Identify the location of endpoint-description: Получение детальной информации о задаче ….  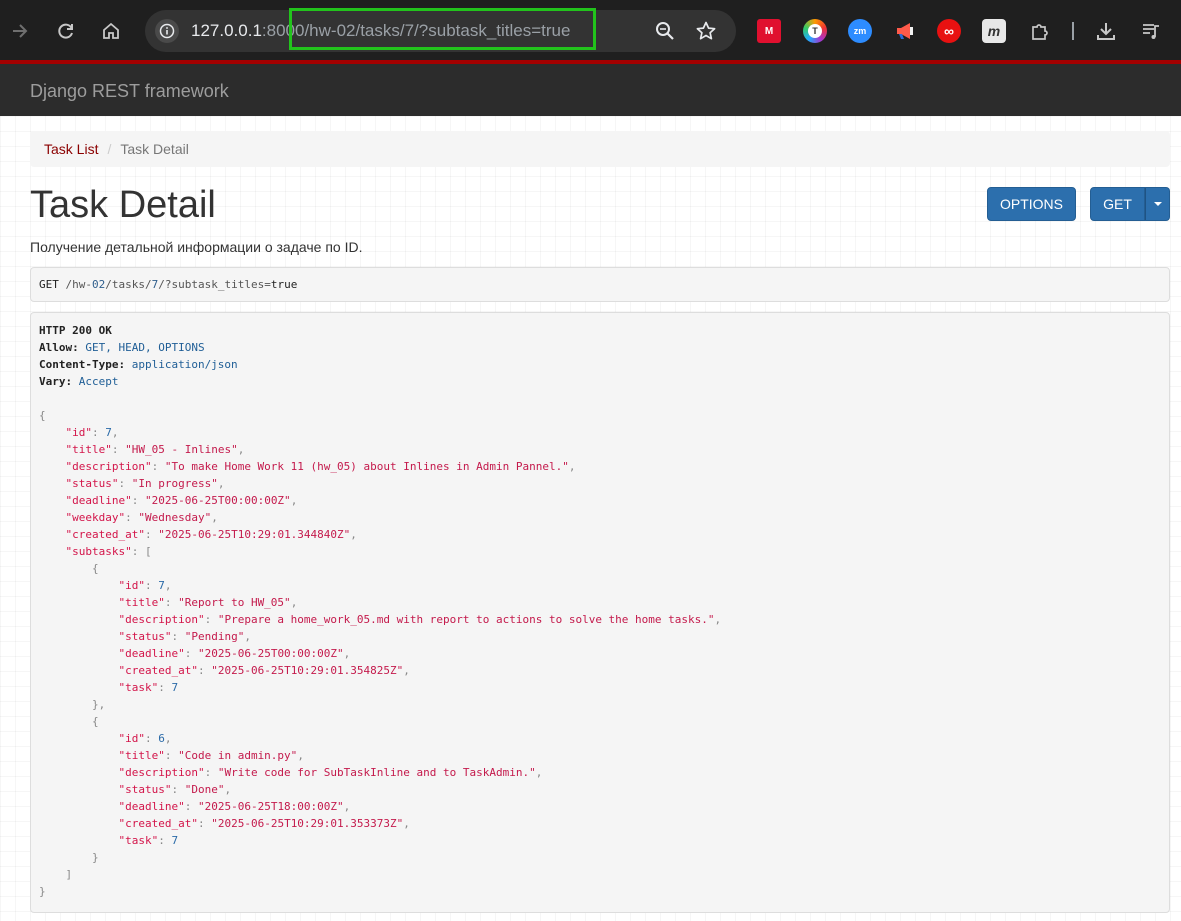
(196, 247).